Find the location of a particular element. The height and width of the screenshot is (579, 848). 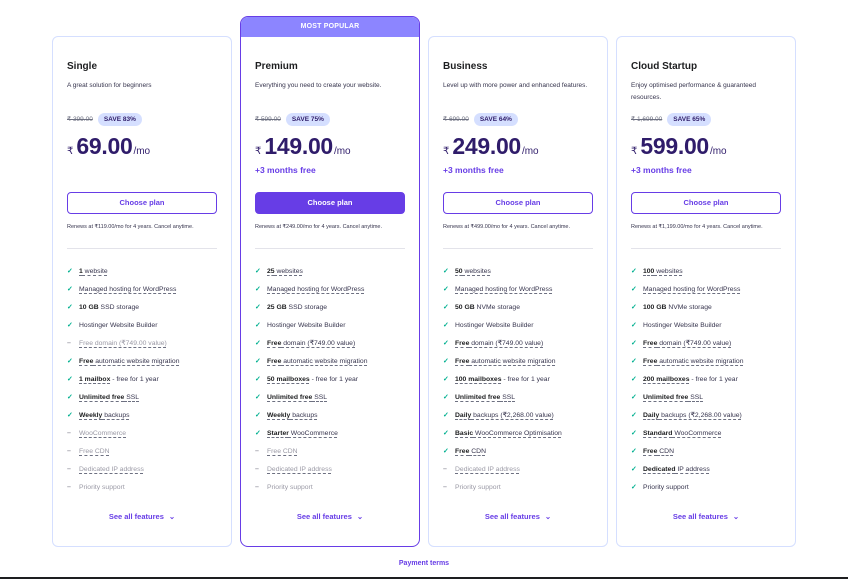

feature-text: Free automatic website migration is located at coordinates (317, 361).